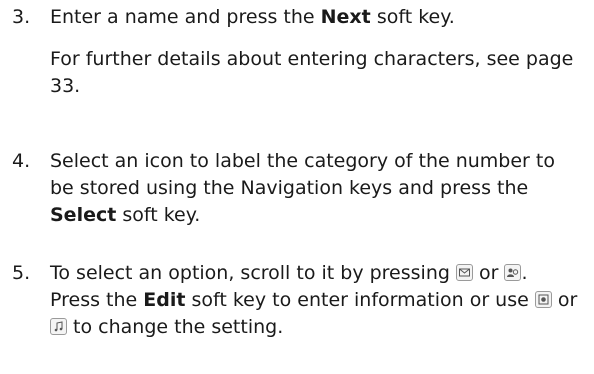 The height and width of the screenshot is (374, 594). What do you see at coordinates (83, 215) in the screenshot?
I see `soft-key-name: Select` at bounding box center [83, 215].